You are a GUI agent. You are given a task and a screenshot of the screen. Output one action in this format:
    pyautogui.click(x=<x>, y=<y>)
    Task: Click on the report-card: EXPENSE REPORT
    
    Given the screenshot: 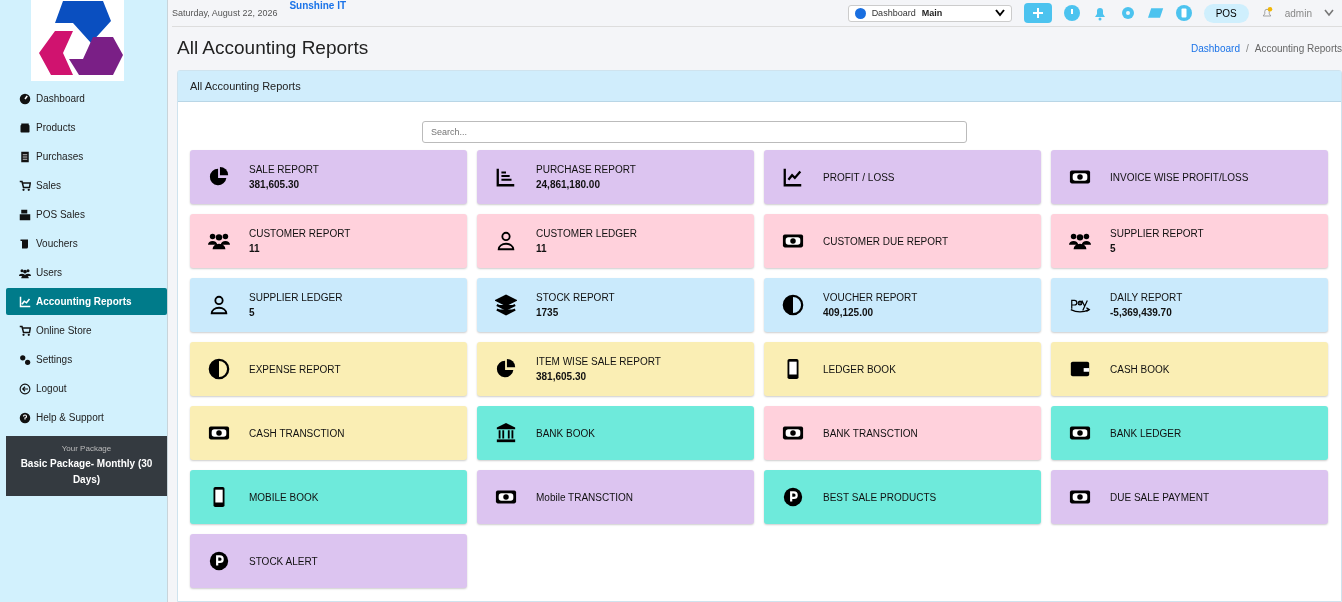 What is the action you would take?
    pyautogui.click(x=328, y=369)
    